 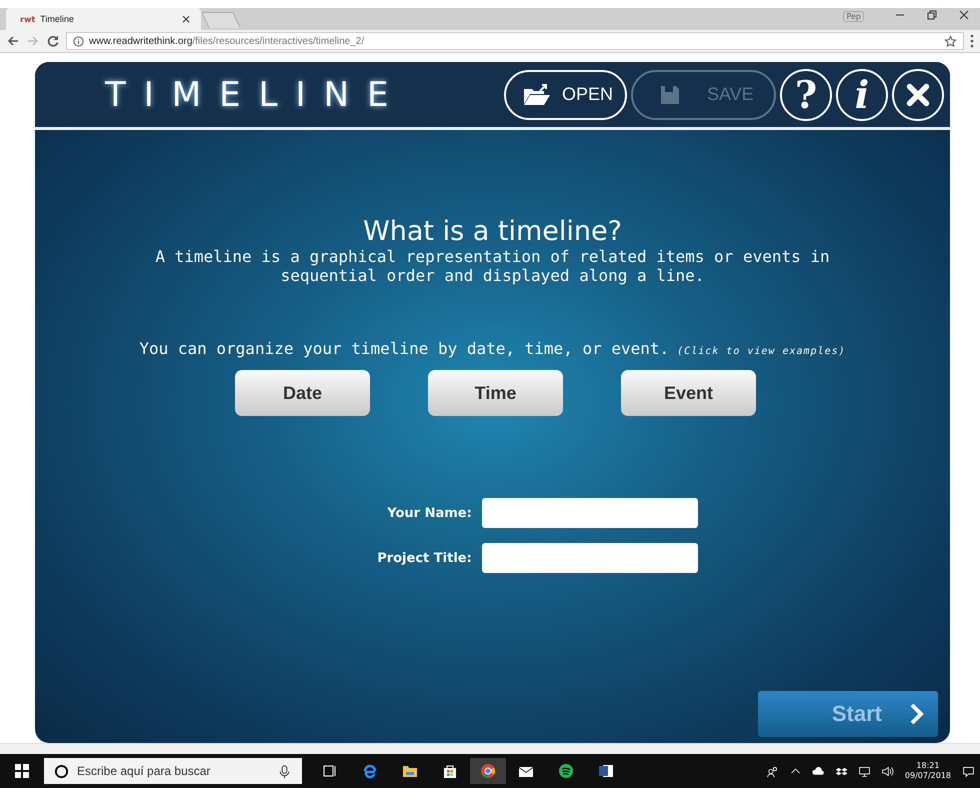 I want to click on site-favicon: rwt, so click(x=28, y=19).